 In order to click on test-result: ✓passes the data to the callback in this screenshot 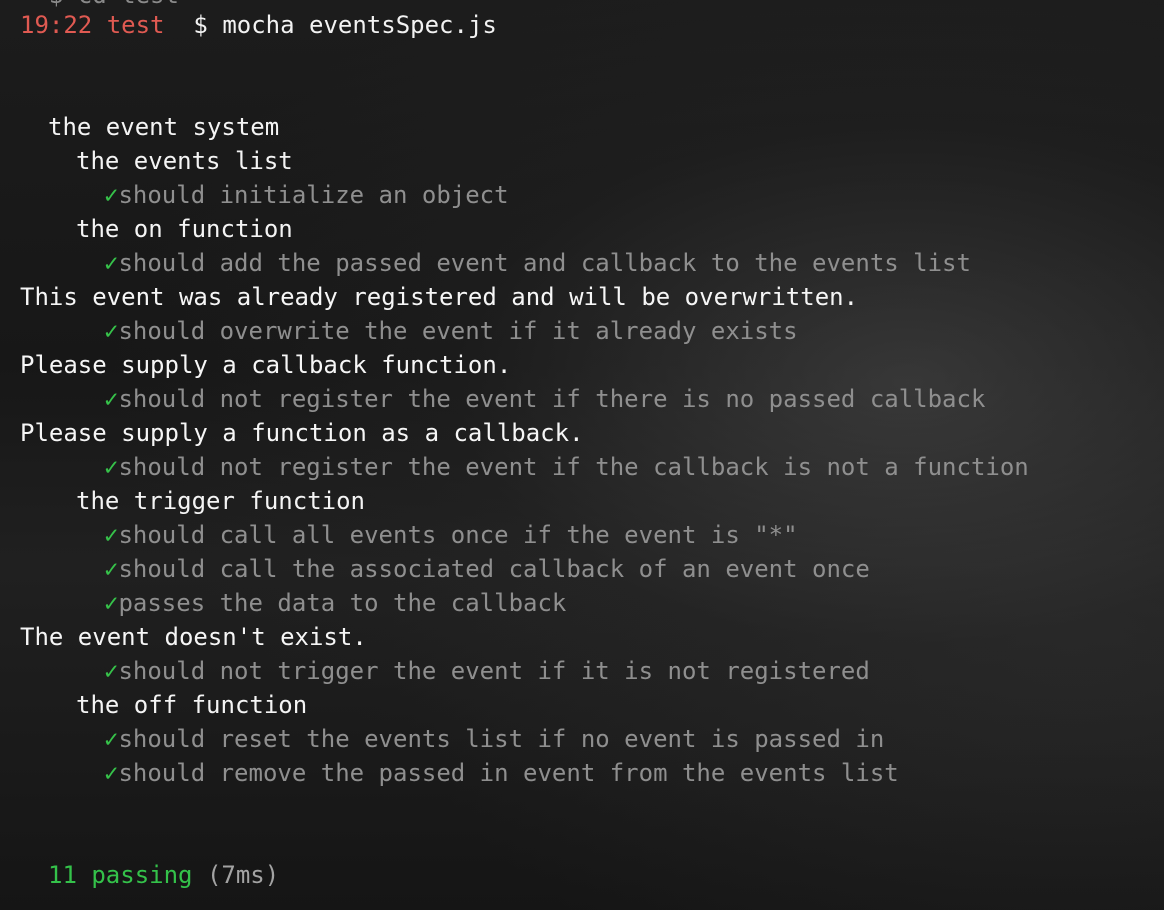, I will do `click(335, 603)`.